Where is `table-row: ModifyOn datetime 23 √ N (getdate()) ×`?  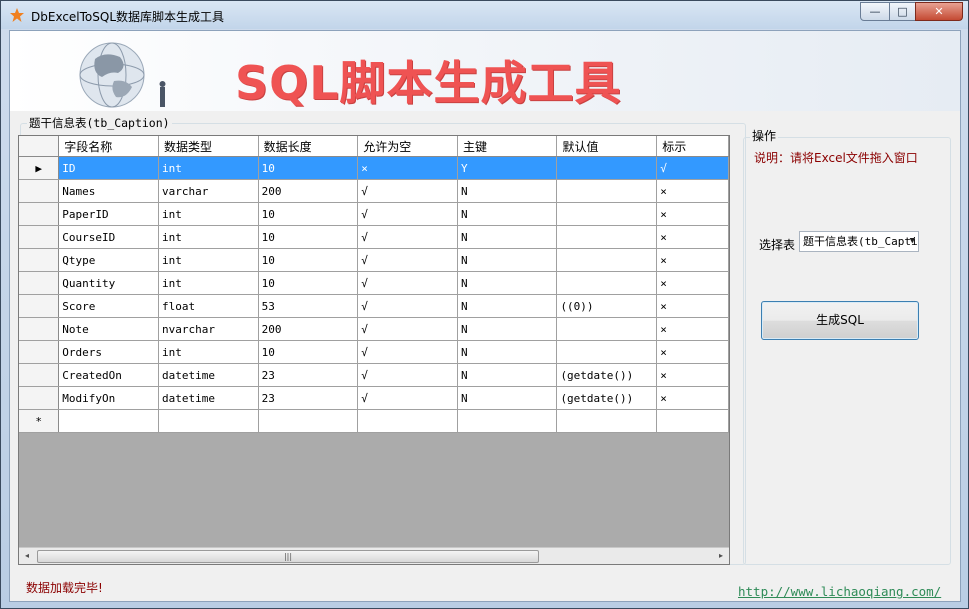 table-row: ModifyOn datetime 23 √ N (getdate()) × is located at coordinates (374, 398).